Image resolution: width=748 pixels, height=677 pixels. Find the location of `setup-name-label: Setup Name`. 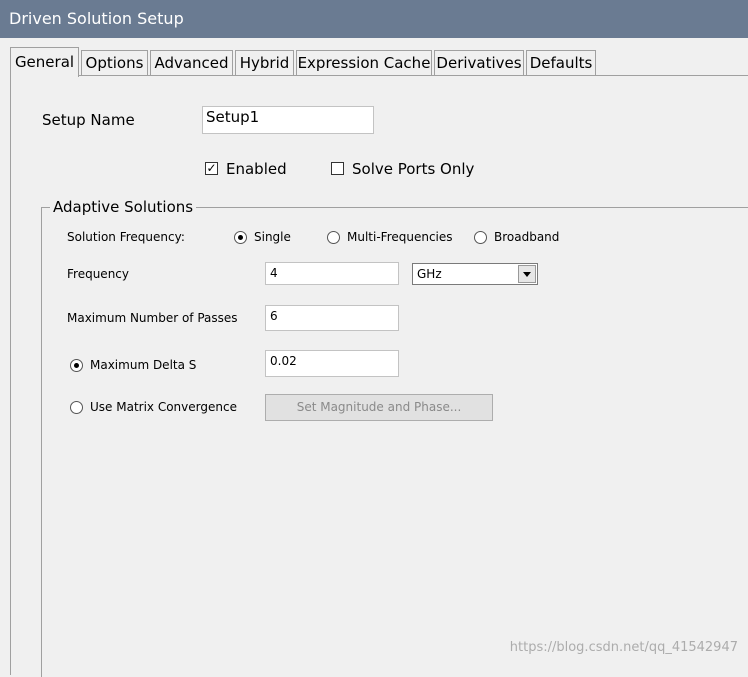

setup-name-label: Setup Name is located at coordinates (88, 120).